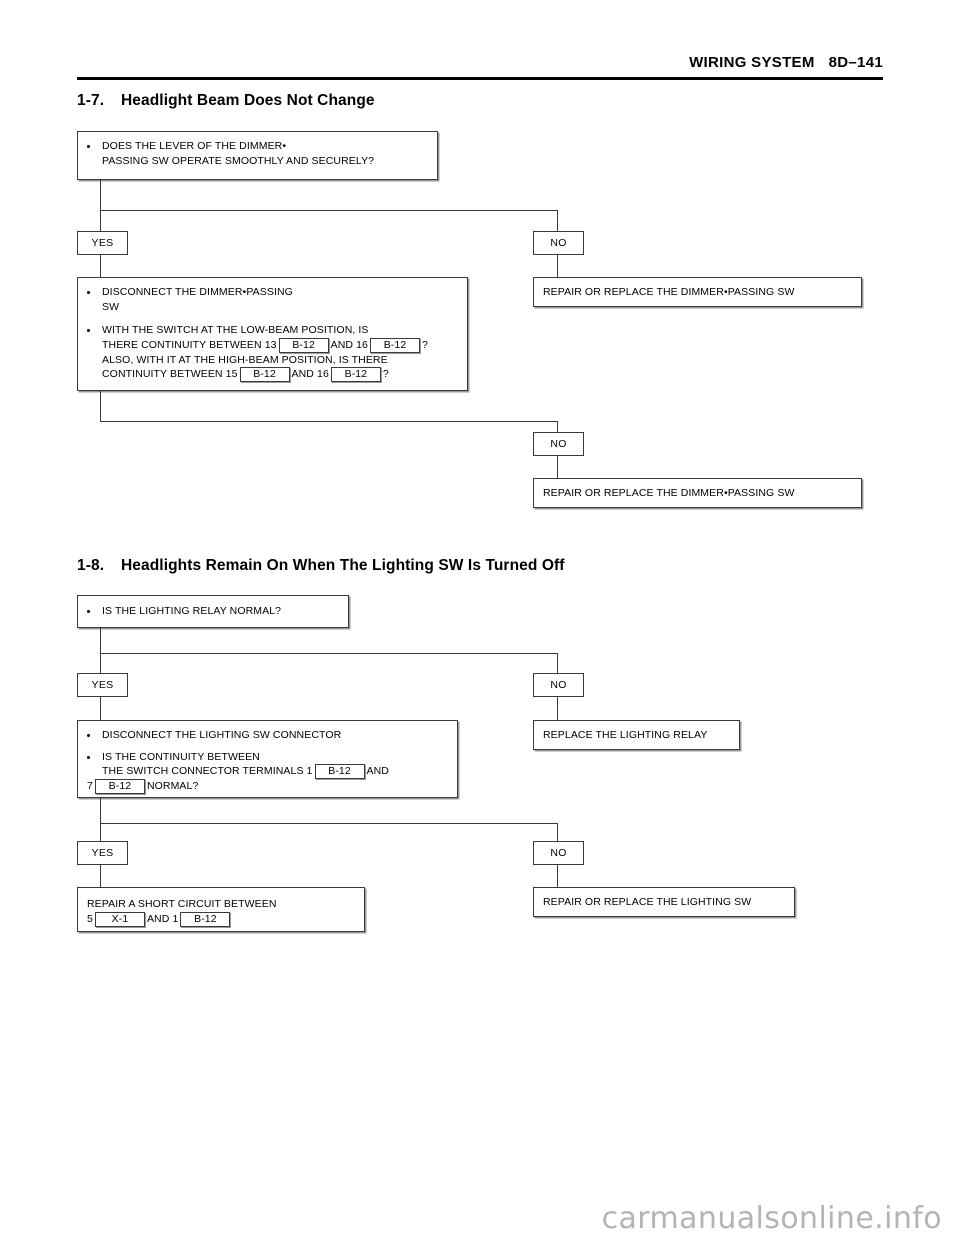 The image size is (960, 1250). I want to click on result-yes-4-line-1: REPAIR A SHORT CIRCUIT BETWEEN, so click(182, 904).